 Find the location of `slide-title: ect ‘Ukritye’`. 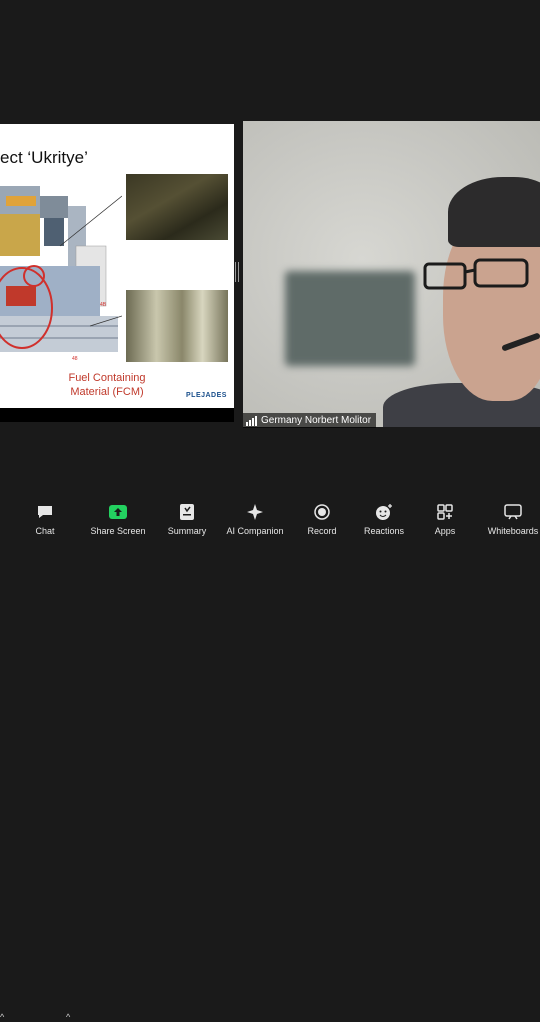

slide-title: ect ‘Ukritye’ is located at coordinates (44, 157).